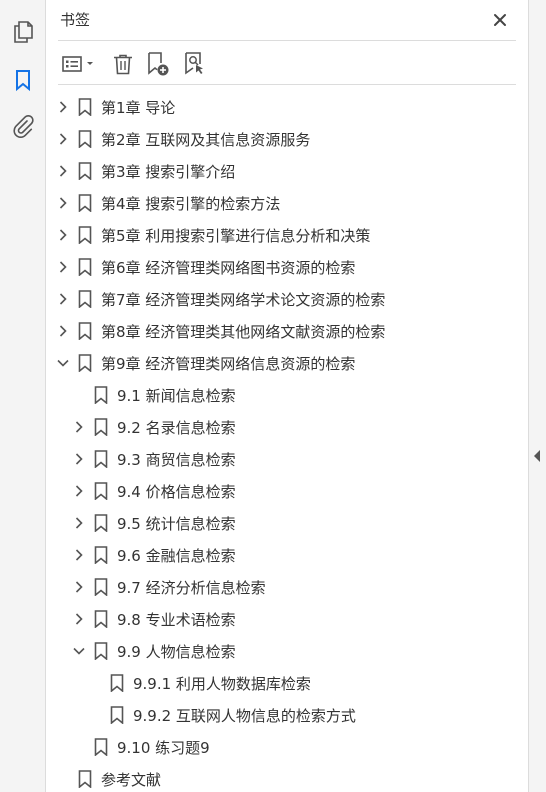 The width and height of the screenshot is (546, 792). Describe the element at coordinates (228, 268) in the screenshot. I see `bookmark-label: 第6章 经济管理类网络图书资源的检索` at that location.